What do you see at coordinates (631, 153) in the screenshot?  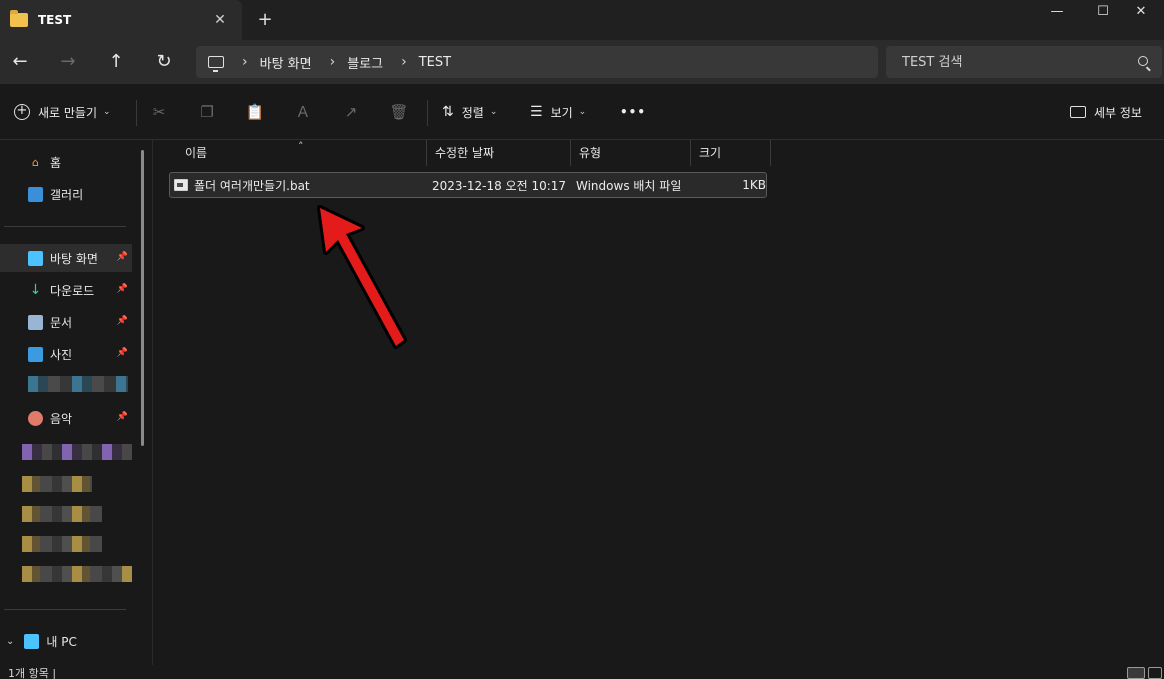 I see `column-header-type: 유형` at bounding box center [631, 153].